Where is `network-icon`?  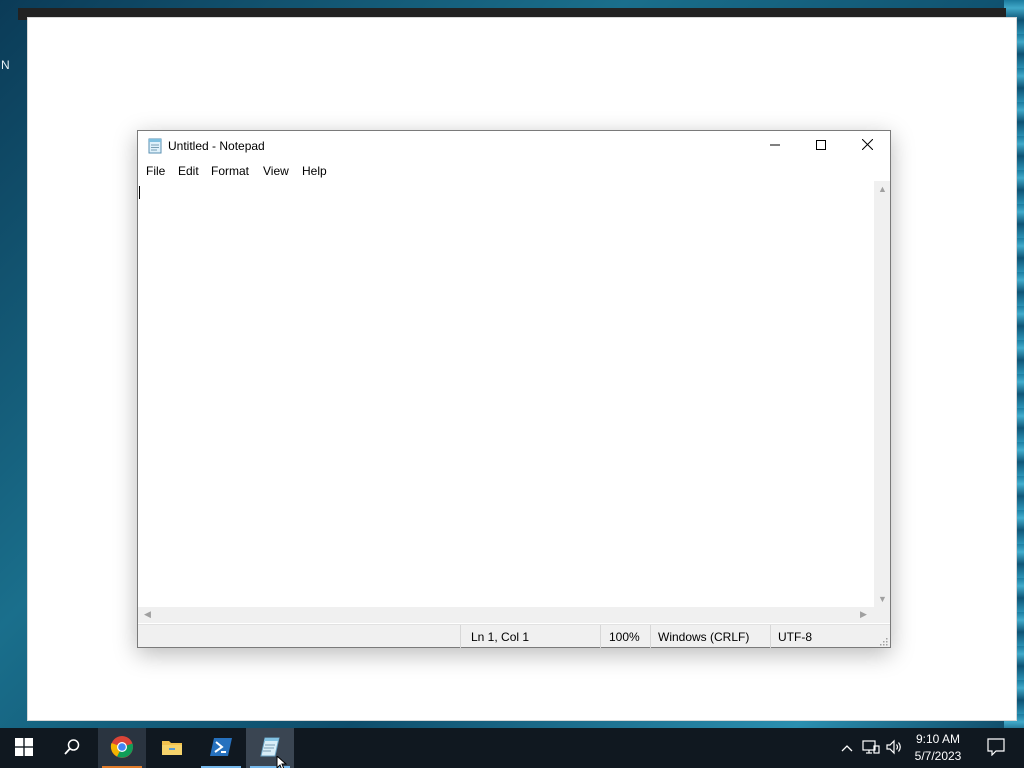
network-icon is located at coordinates (871, 748).